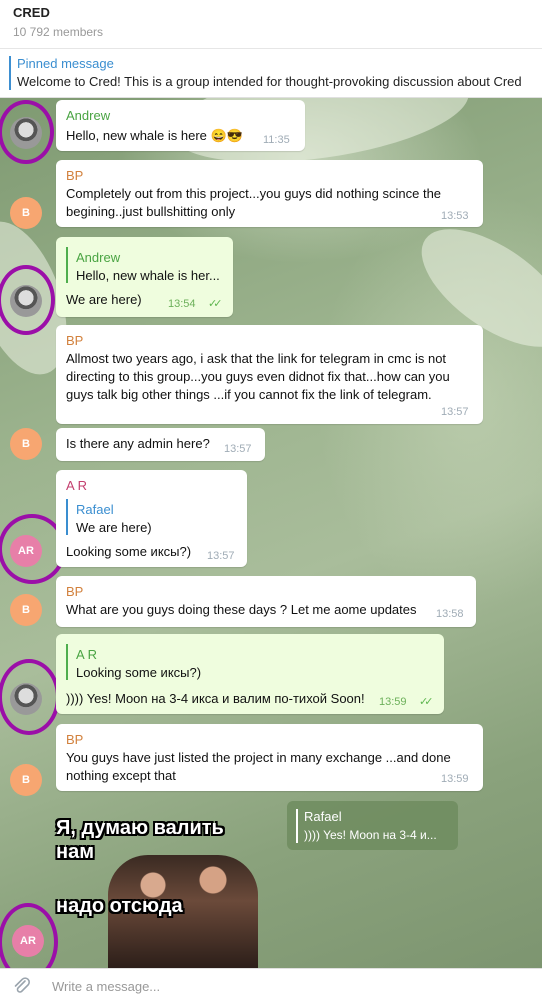  Describe the element at coordinates (31, 12) in the screenshot. I see `chat-title: CRED` at that location.